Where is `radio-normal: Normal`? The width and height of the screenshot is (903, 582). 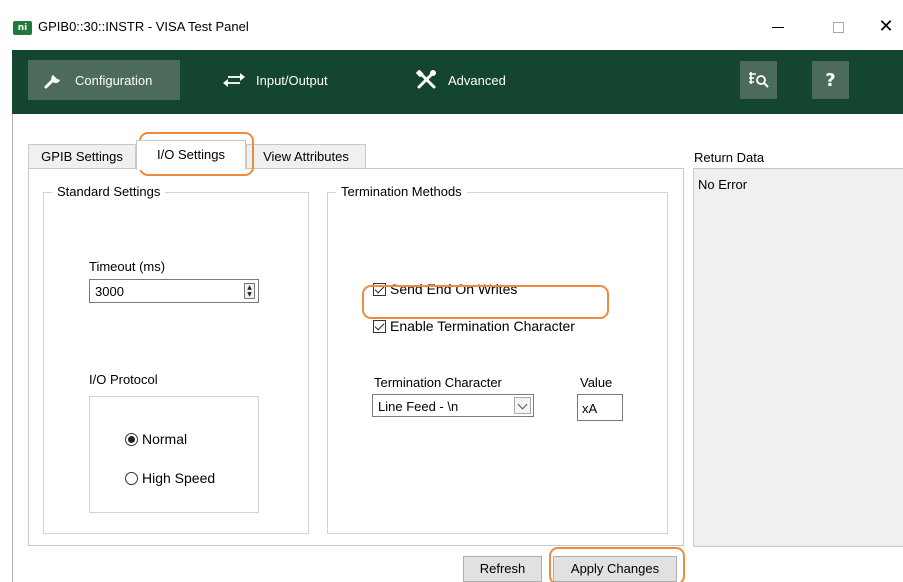
radio-normal: Normal is located at coordinates (156, 439).